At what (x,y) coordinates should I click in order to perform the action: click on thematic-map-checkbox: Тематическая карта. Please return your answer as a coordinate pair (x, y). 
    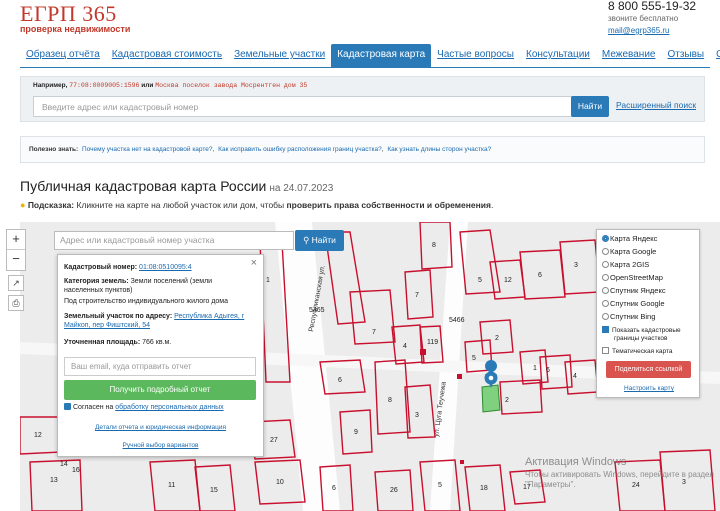
    Looking at the image, I should click on (650, 351).